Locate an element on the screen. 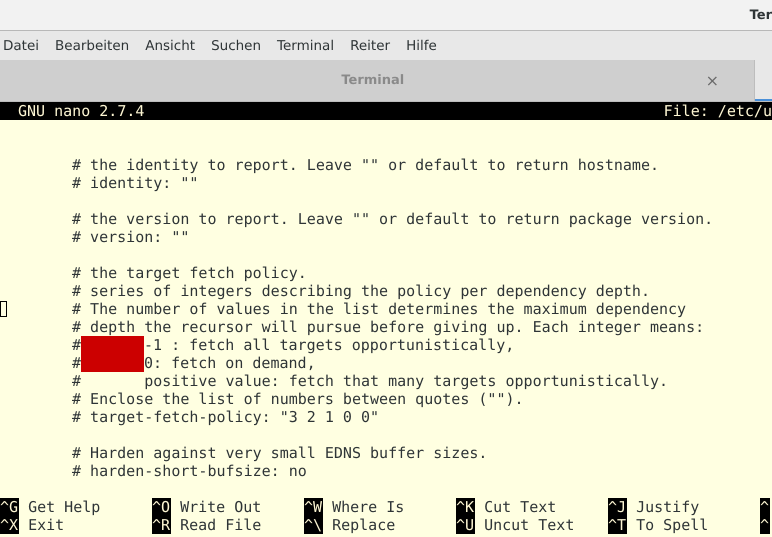 Image resolution: width=772 pixels, height=537 pixels. menu-item: Bearbeiten is located at coordinates (100, 46).